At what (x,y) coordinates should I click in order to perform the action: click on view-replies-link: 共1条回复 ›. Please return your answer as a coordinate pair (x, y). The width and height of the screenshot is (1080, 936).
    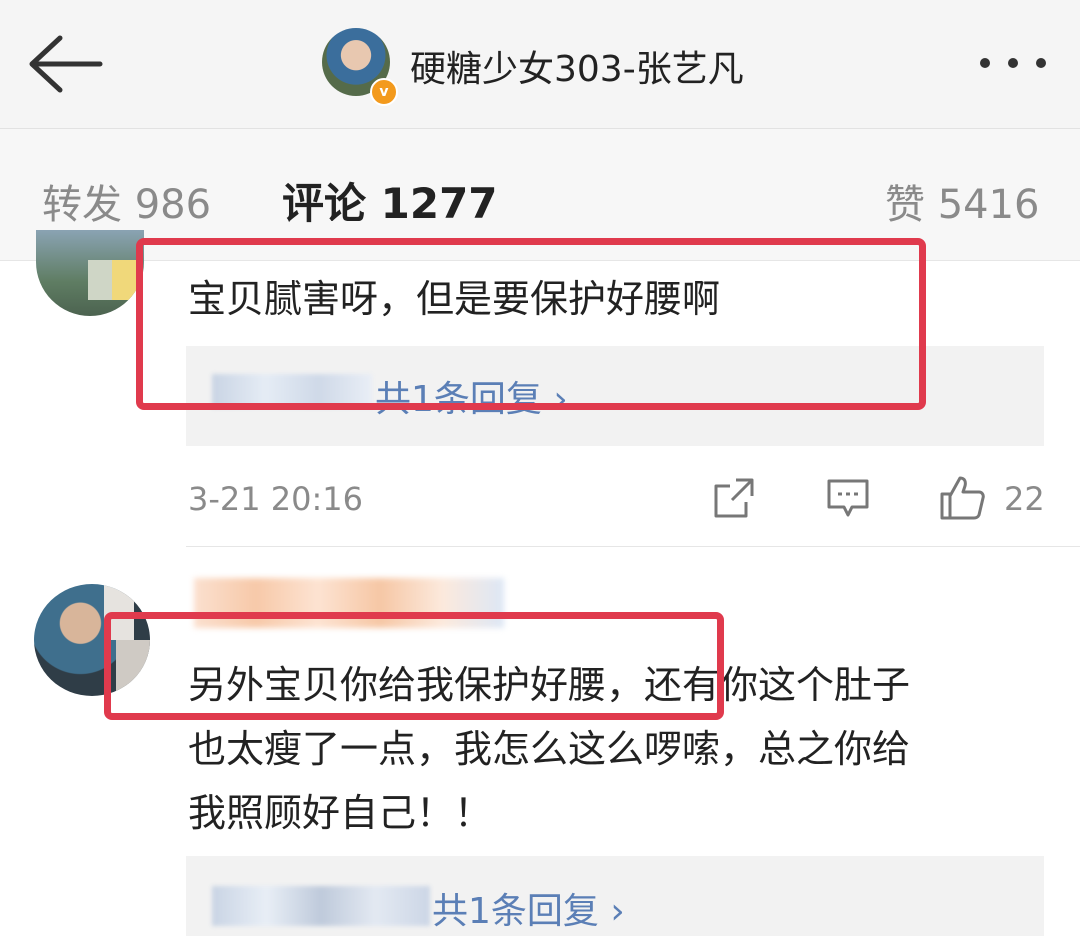
    Looking at the image, I should click on (528, 908).